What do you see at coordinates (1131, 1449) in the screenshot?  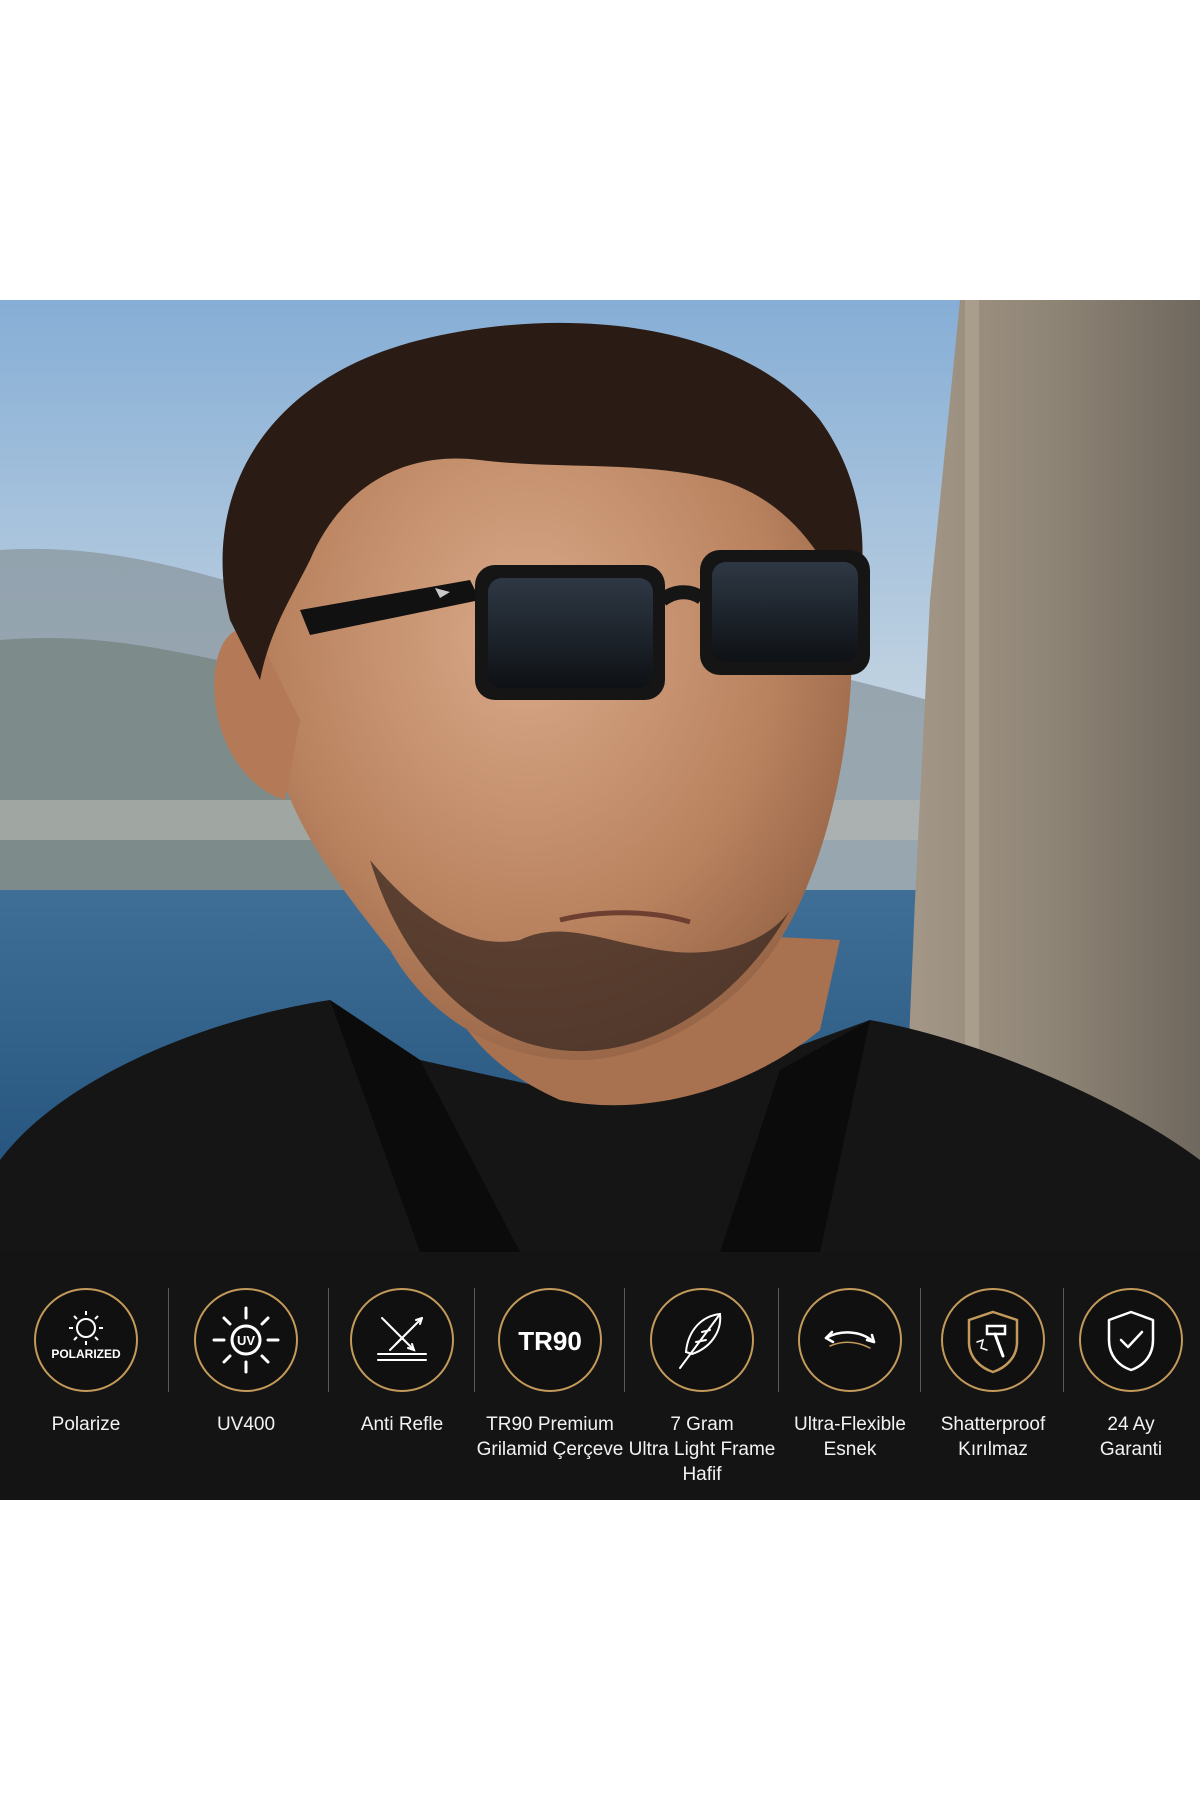 I see `feature-label-line: Garanti` at bounding box center [1131, 1449].